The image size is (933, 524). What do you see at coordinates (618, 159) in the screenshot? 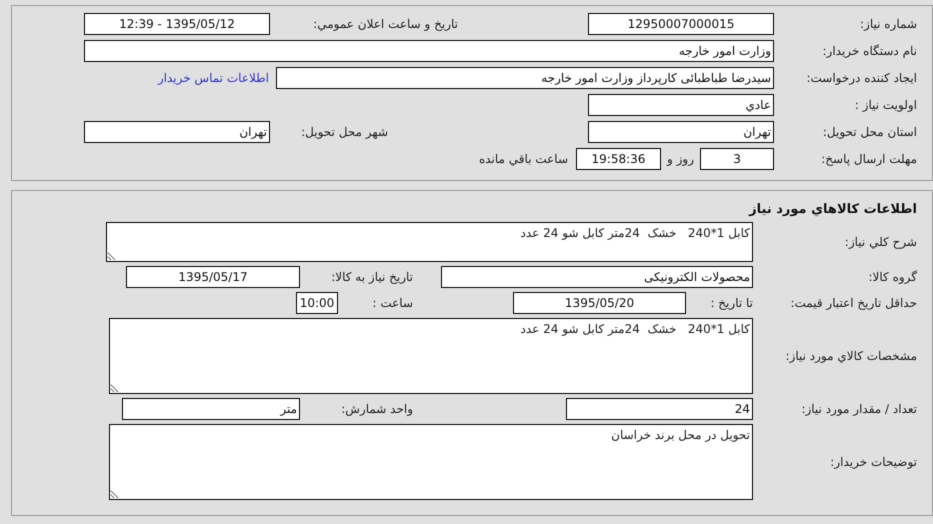
I see `text-field: 19:58:36` at bounding box center [618, 159].